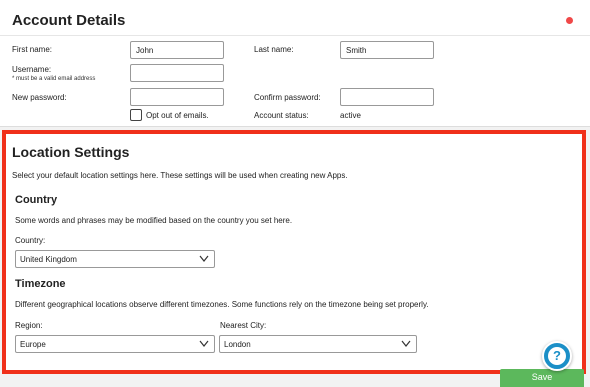 The height and width of the screenshot is (387, 590). What do you see at coordinates (387, 97) in the screenshot?
I see `confirm-password-field` at bounding box center [387, 97].